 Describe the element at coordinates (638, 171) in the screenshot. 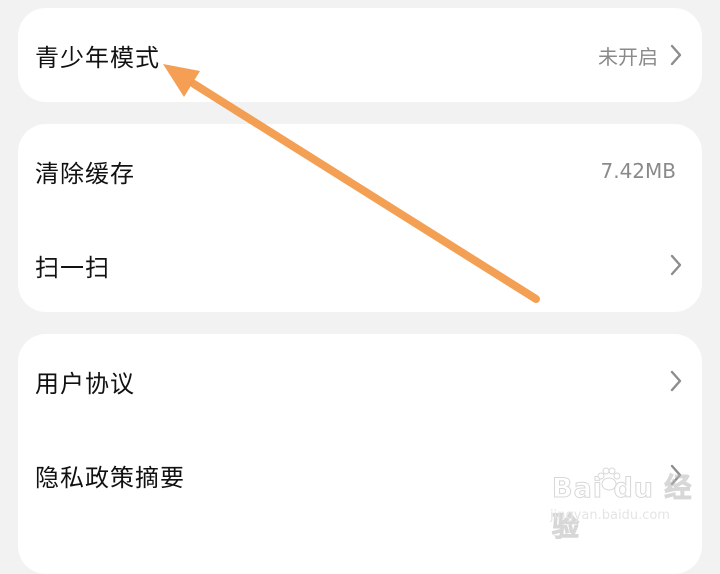

I see `cache-size-value: 7.42MB` at that location.